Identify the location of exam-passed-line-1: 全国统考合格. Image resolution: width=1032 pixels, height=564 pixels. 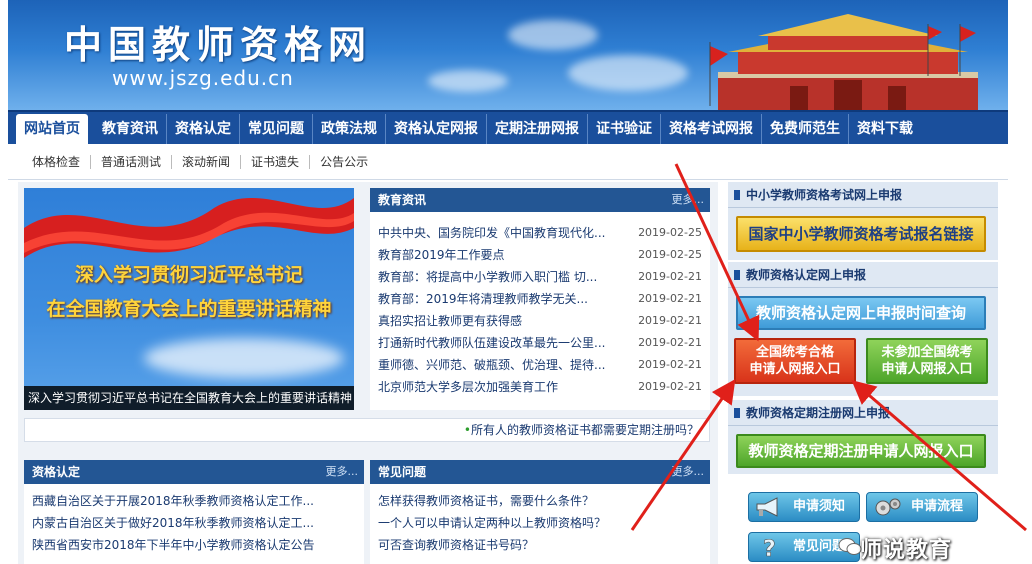
(794, 352).